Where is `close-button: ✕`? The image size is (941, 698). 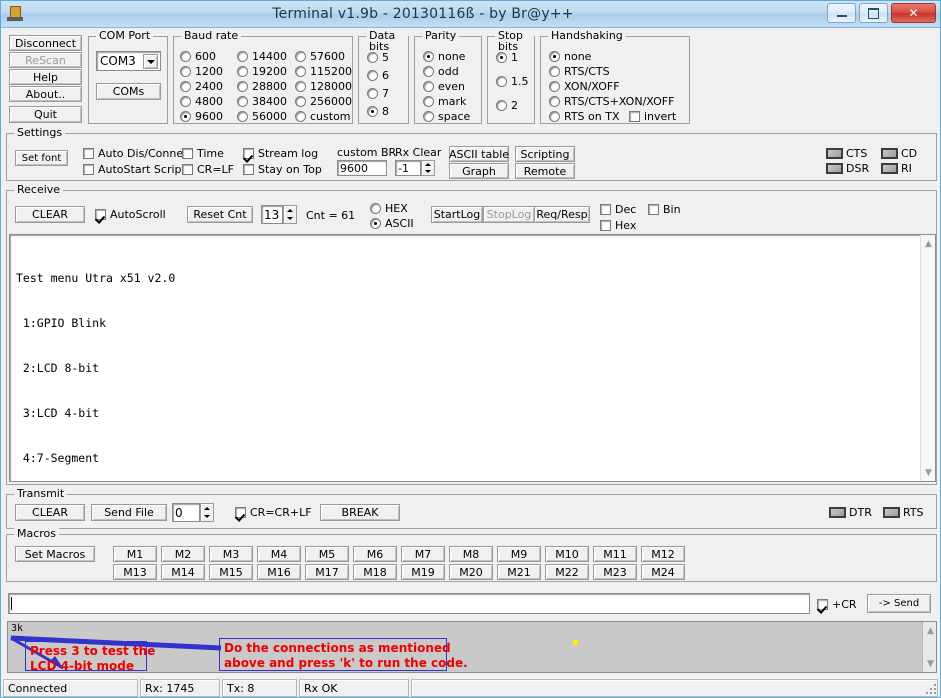 close-button: ✕ is located at coordinates (913, 13).